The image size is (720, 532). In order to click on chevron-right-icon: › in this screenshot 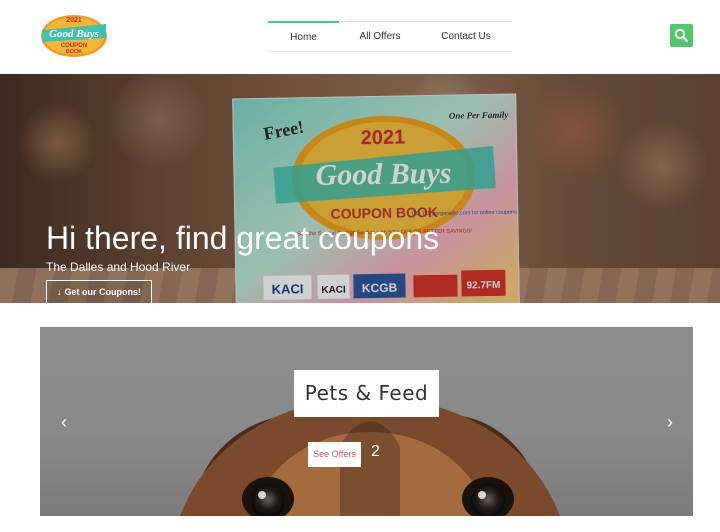, I will do `click(670, 422)`.